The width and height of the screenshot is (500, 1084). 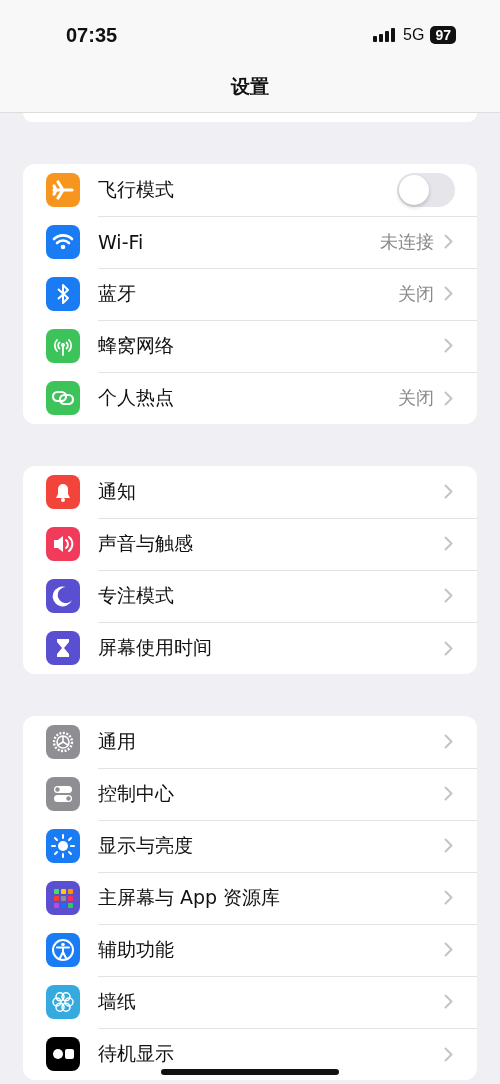 I want to click on settings-row: 飞行模式, so click(x=250, y=190).